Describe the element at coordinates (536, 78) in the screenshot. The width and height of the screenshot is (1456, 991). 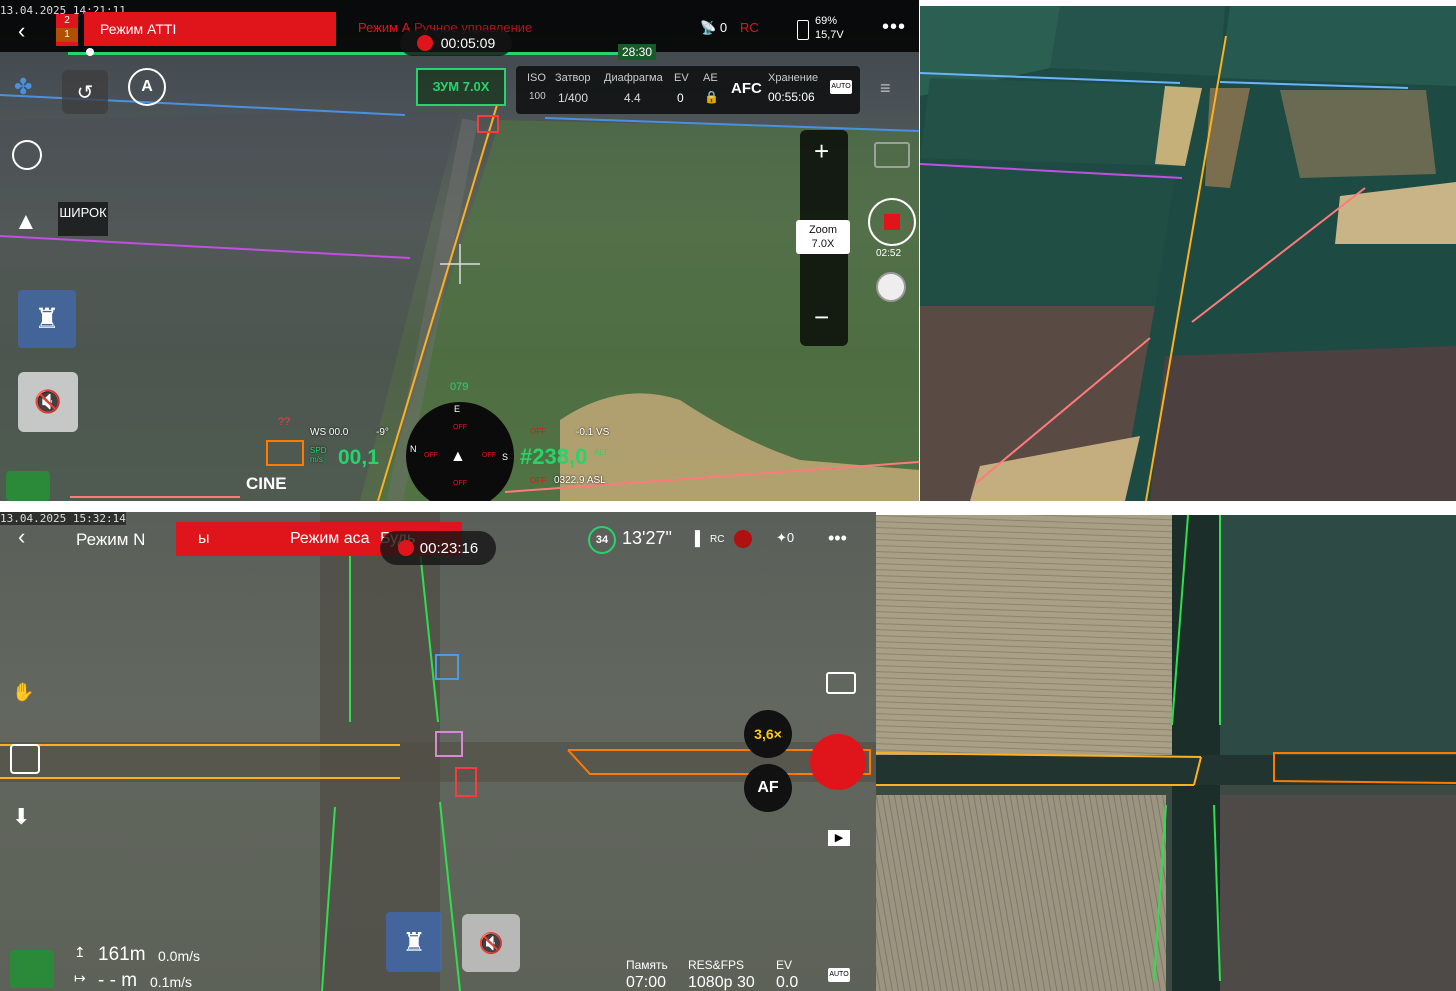
I see `iso-label: ISO` at that location.